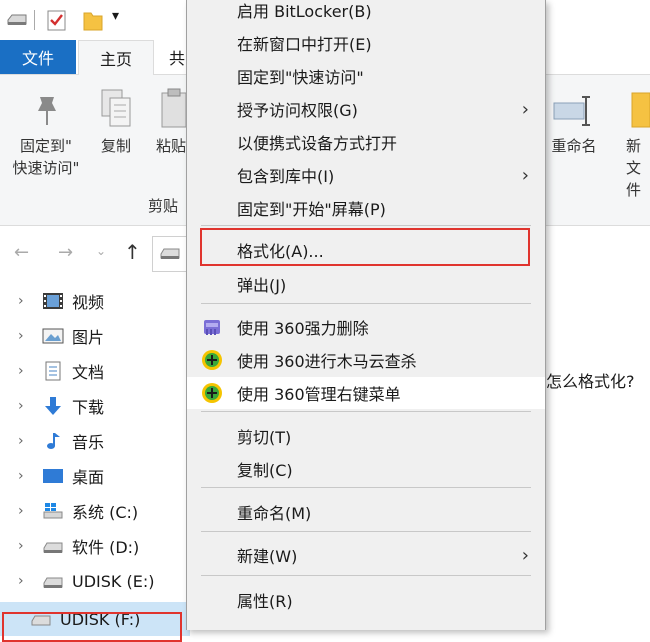 The width and height of the screenshot is (650, 642). What do you see at coordinates (101, 251) in the screenshot?
I see `recent-dropdown-icon: ⌄` at bounding box center [101, 251].